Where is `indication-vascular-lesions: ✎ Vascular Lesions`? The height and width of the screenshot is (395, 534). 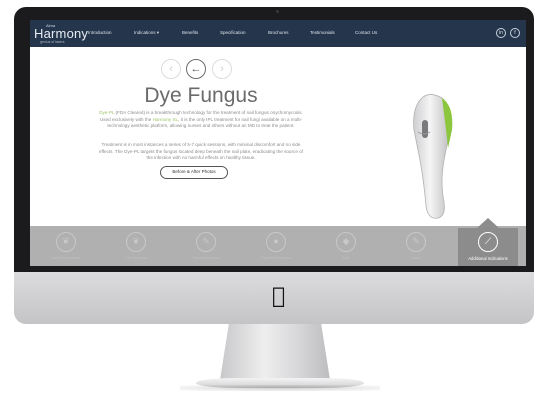
indication-vascular-lesions: ✎ Vascular Lesions is located at coordinates (206, 247).